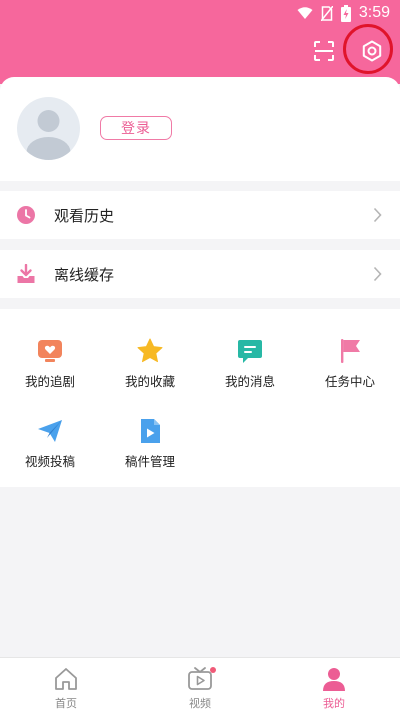 The height and width of the screenshot is (711, 400). What do you see at coordinates (66, 703) in the screenshot?
I see `tab-label: 首页` at bounding box center [66, 703].